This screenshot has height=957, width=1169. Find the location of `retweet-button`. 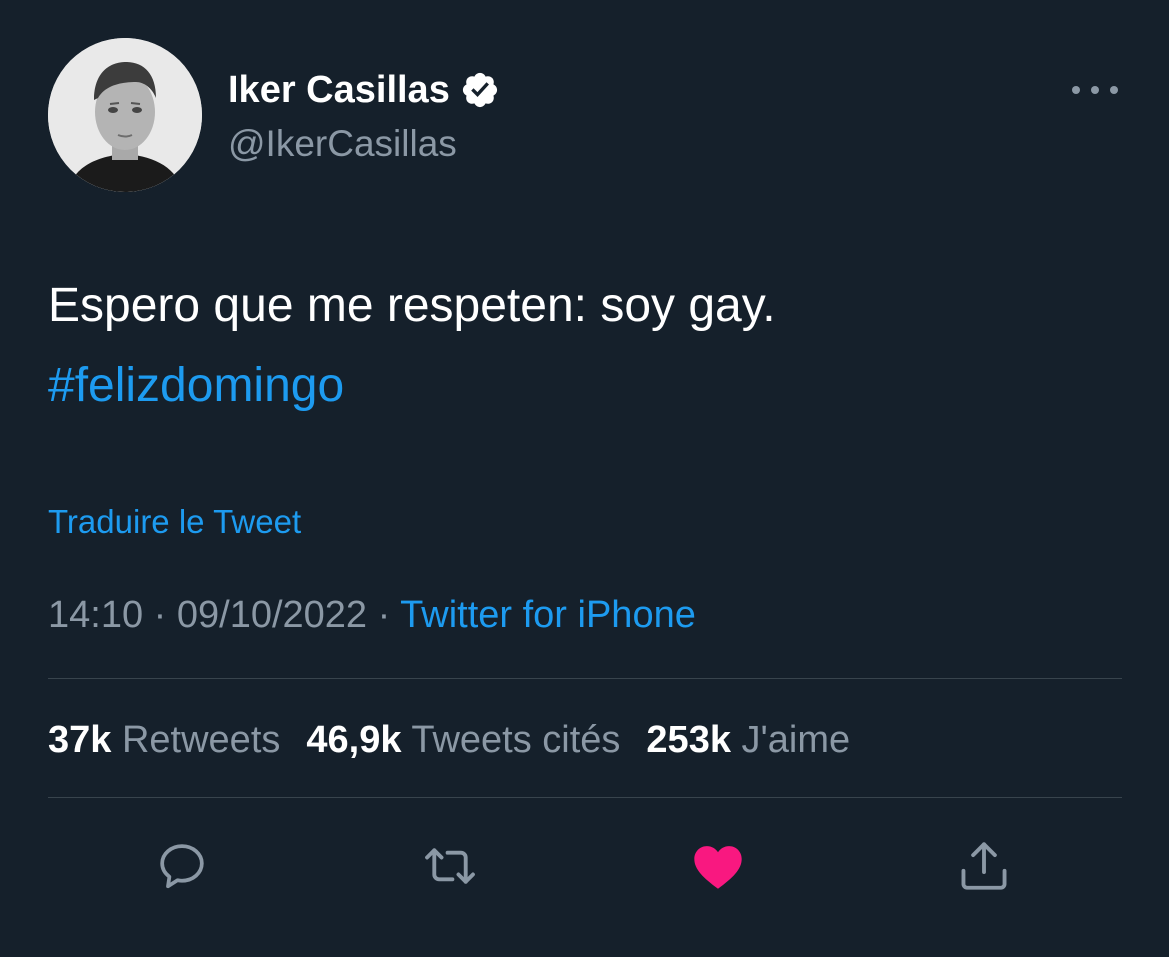

retweet-button is located at coordinates (450, 866).